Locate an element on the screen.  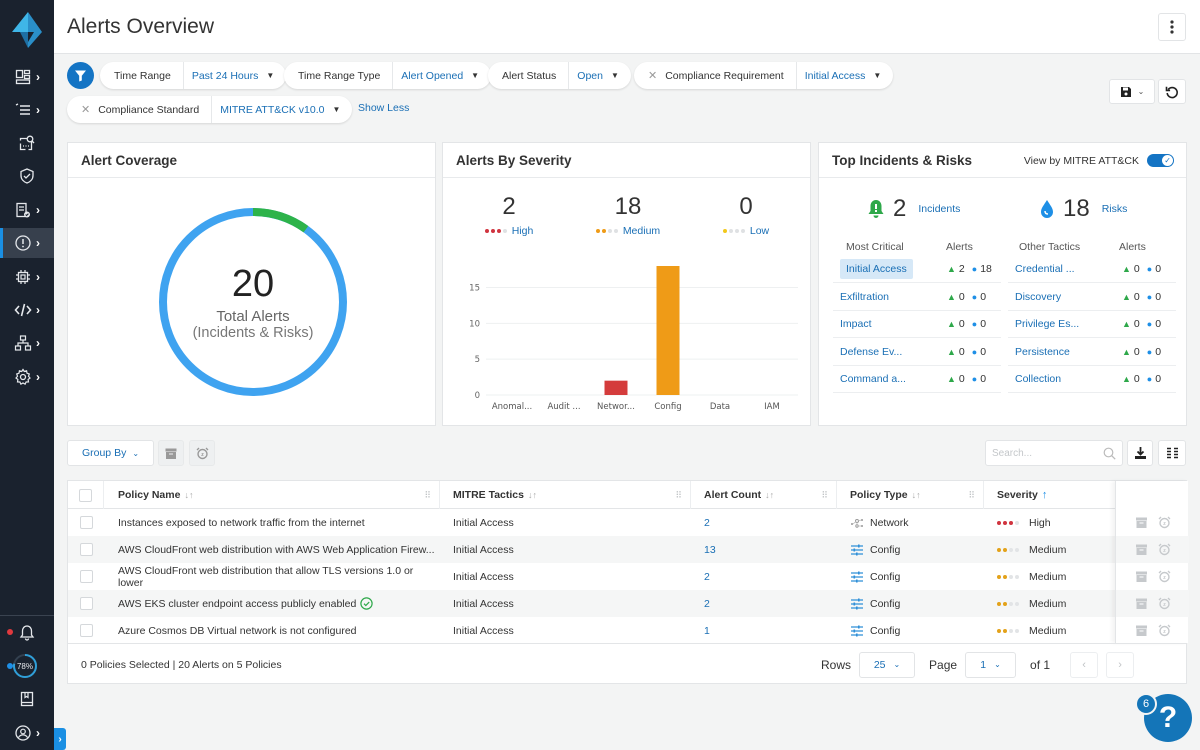
sidebar-item-code: › is located at coordinates (27, 310).